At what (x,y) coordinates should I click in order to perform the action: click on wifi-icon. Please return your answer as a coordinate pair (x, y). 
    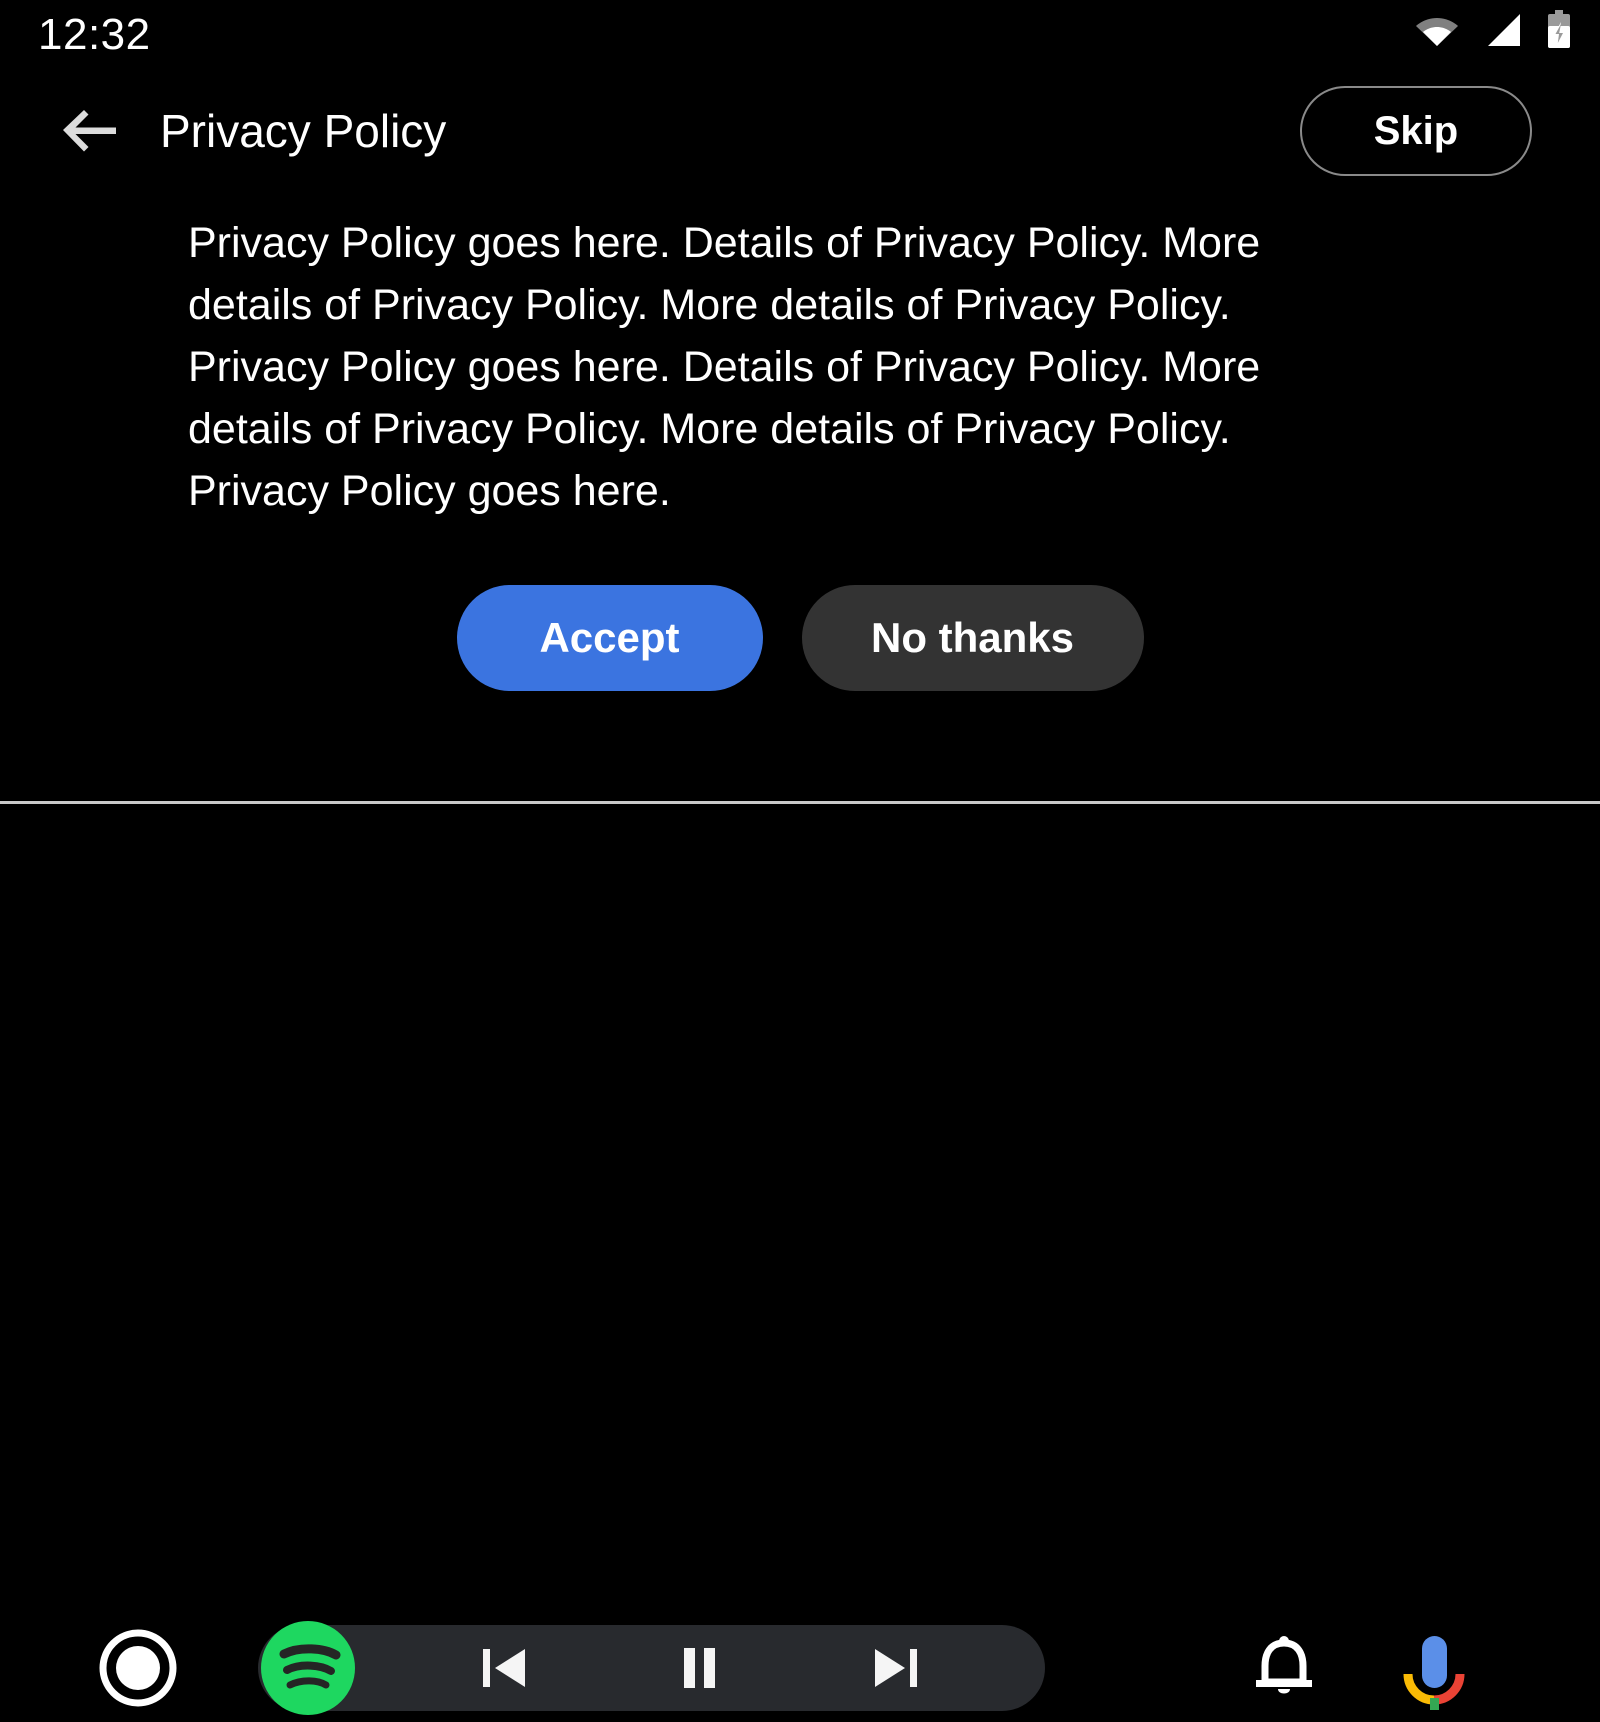
    Looking at the image, I should click on (1437, 32).